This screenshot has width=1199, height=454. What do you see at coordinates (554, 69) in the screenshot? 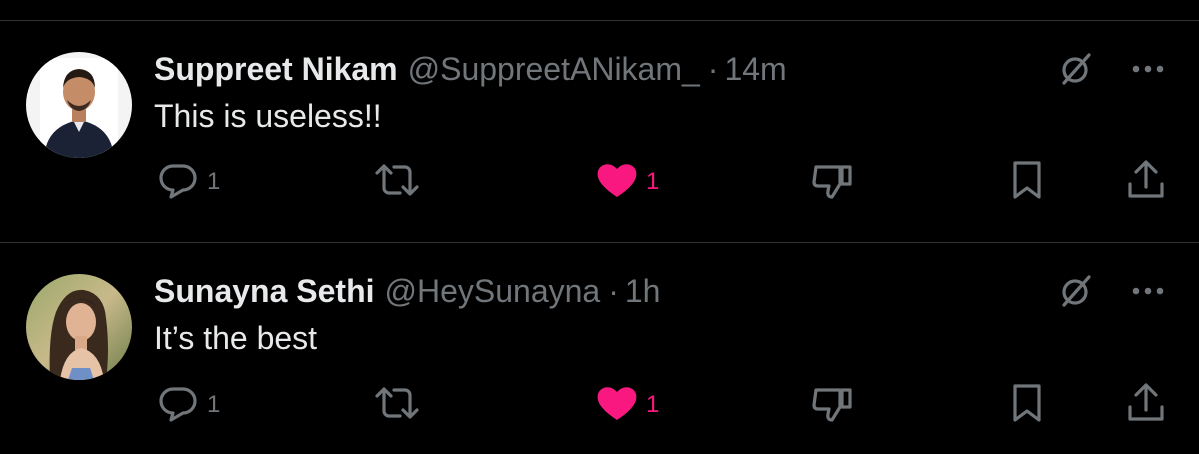
I see `user-handle: @SuppreetANikam_` at bounding box center [554, 69].